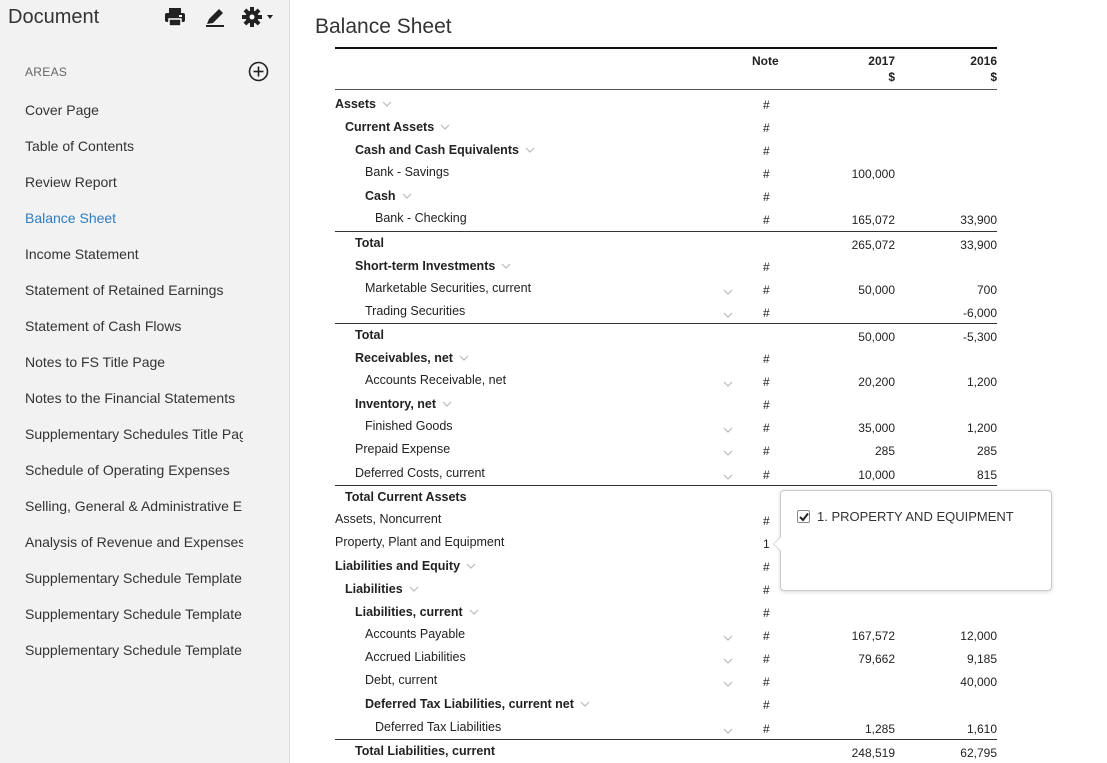 The width and height of the screenshot is (1107, 763). What do you see at coordinates (445, 149) in the screenshot?
I see `row-label: Cash and Cash Equivalents` at bounding box center [445, 149].